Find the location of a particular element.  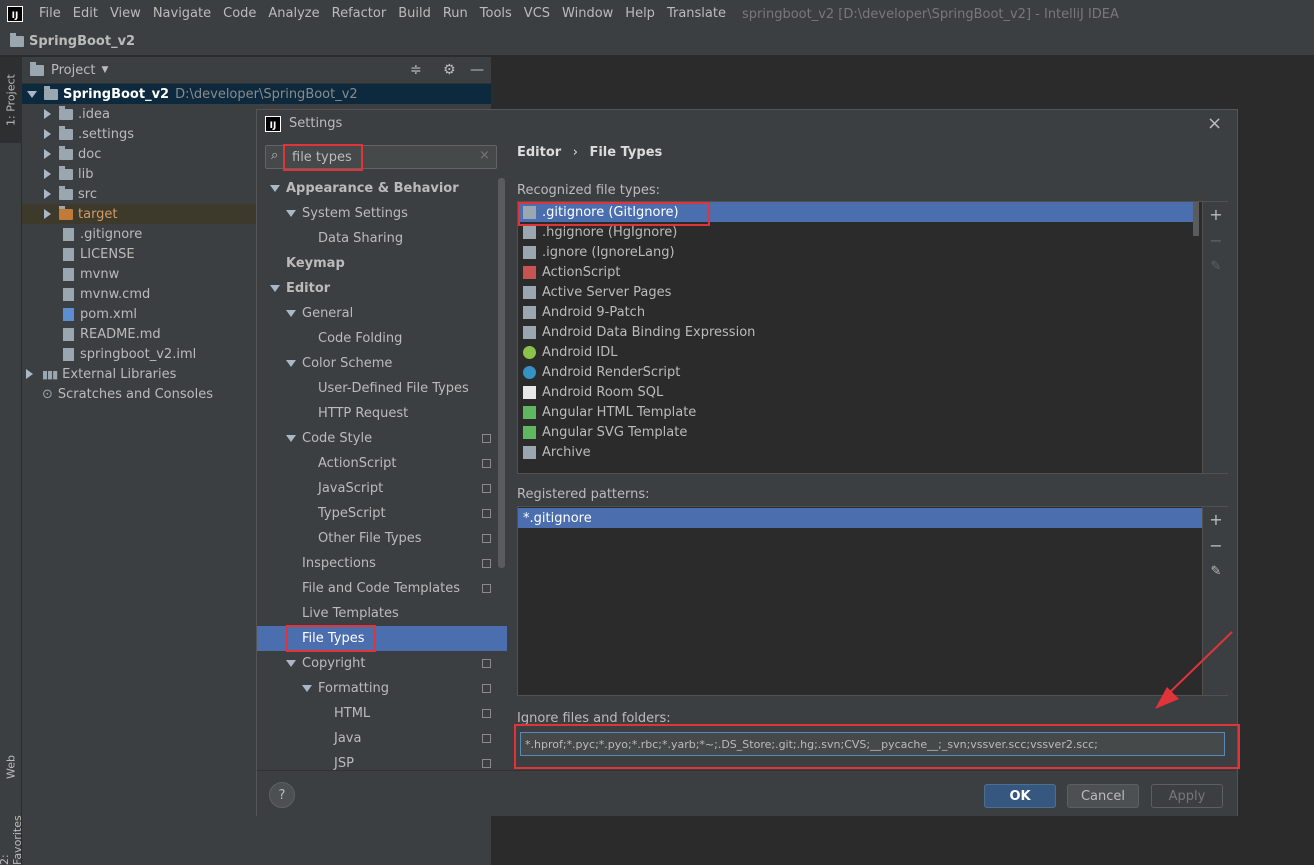

settings-nav-item: Color Scheme is located at coordinates (382, 363).